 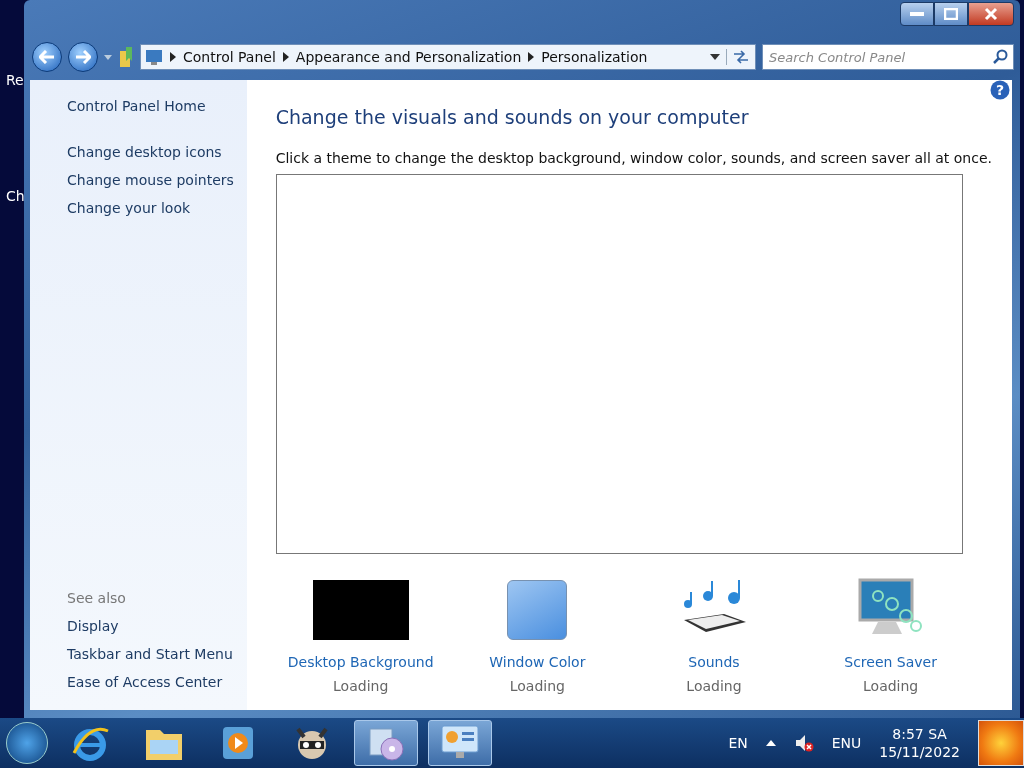 I want to click on setting-link: Sounds, so click(x=714, y=662).